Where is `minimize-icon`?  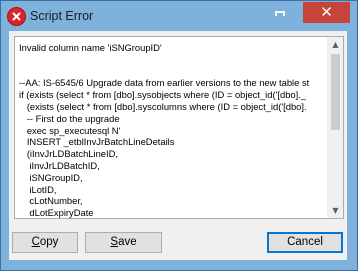 minimize-icon is located at coordinates (280, 13).